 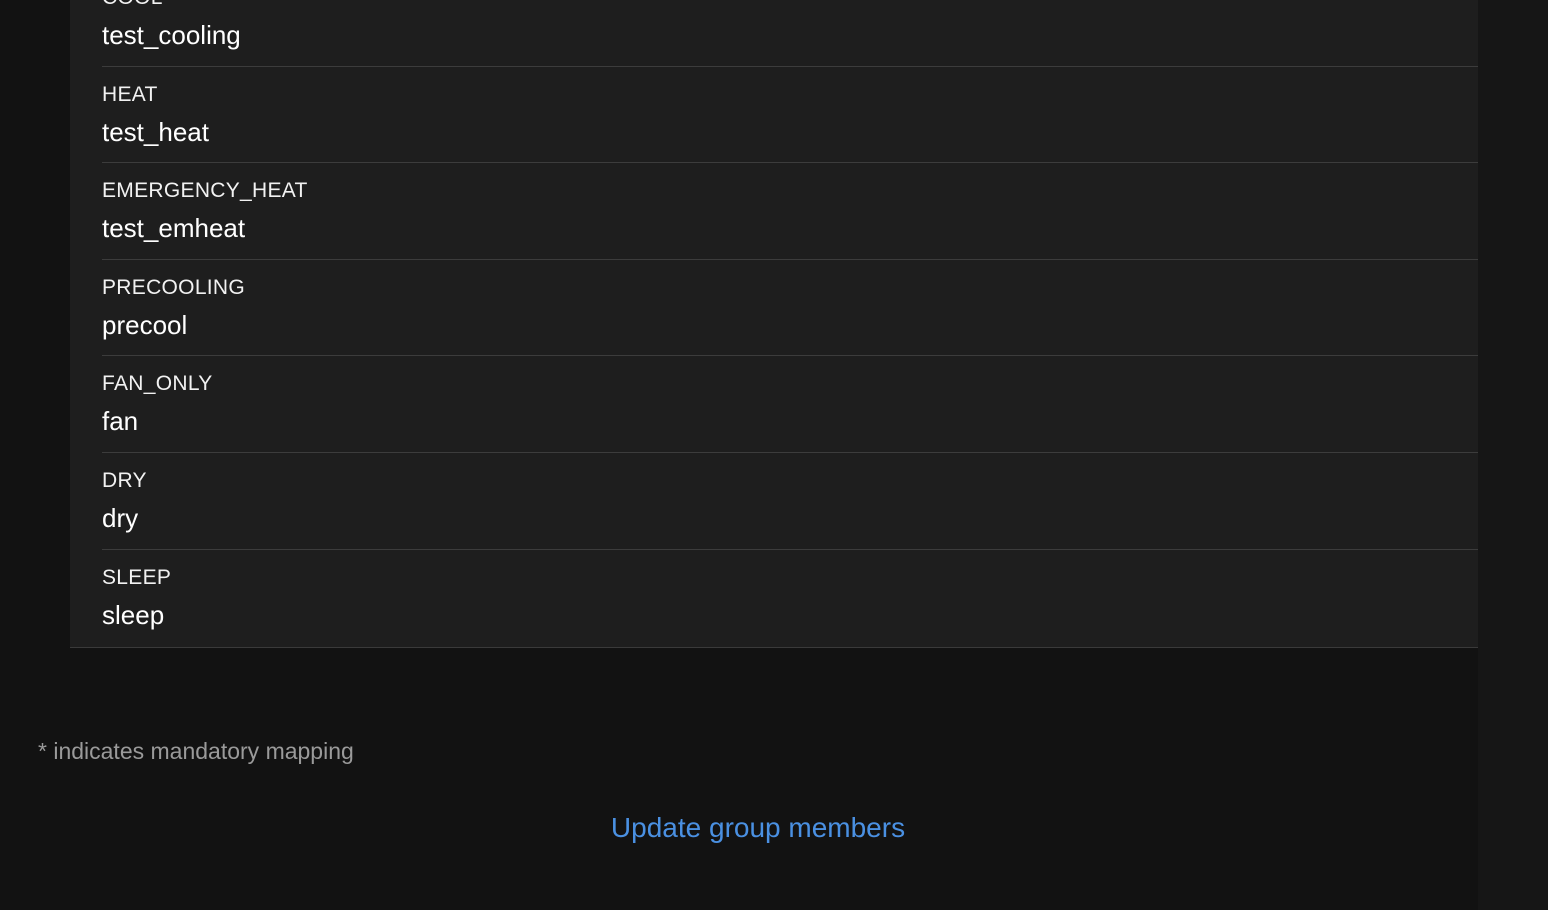 I want to click on mapping-value: sleep, so click(x=133, y=614).